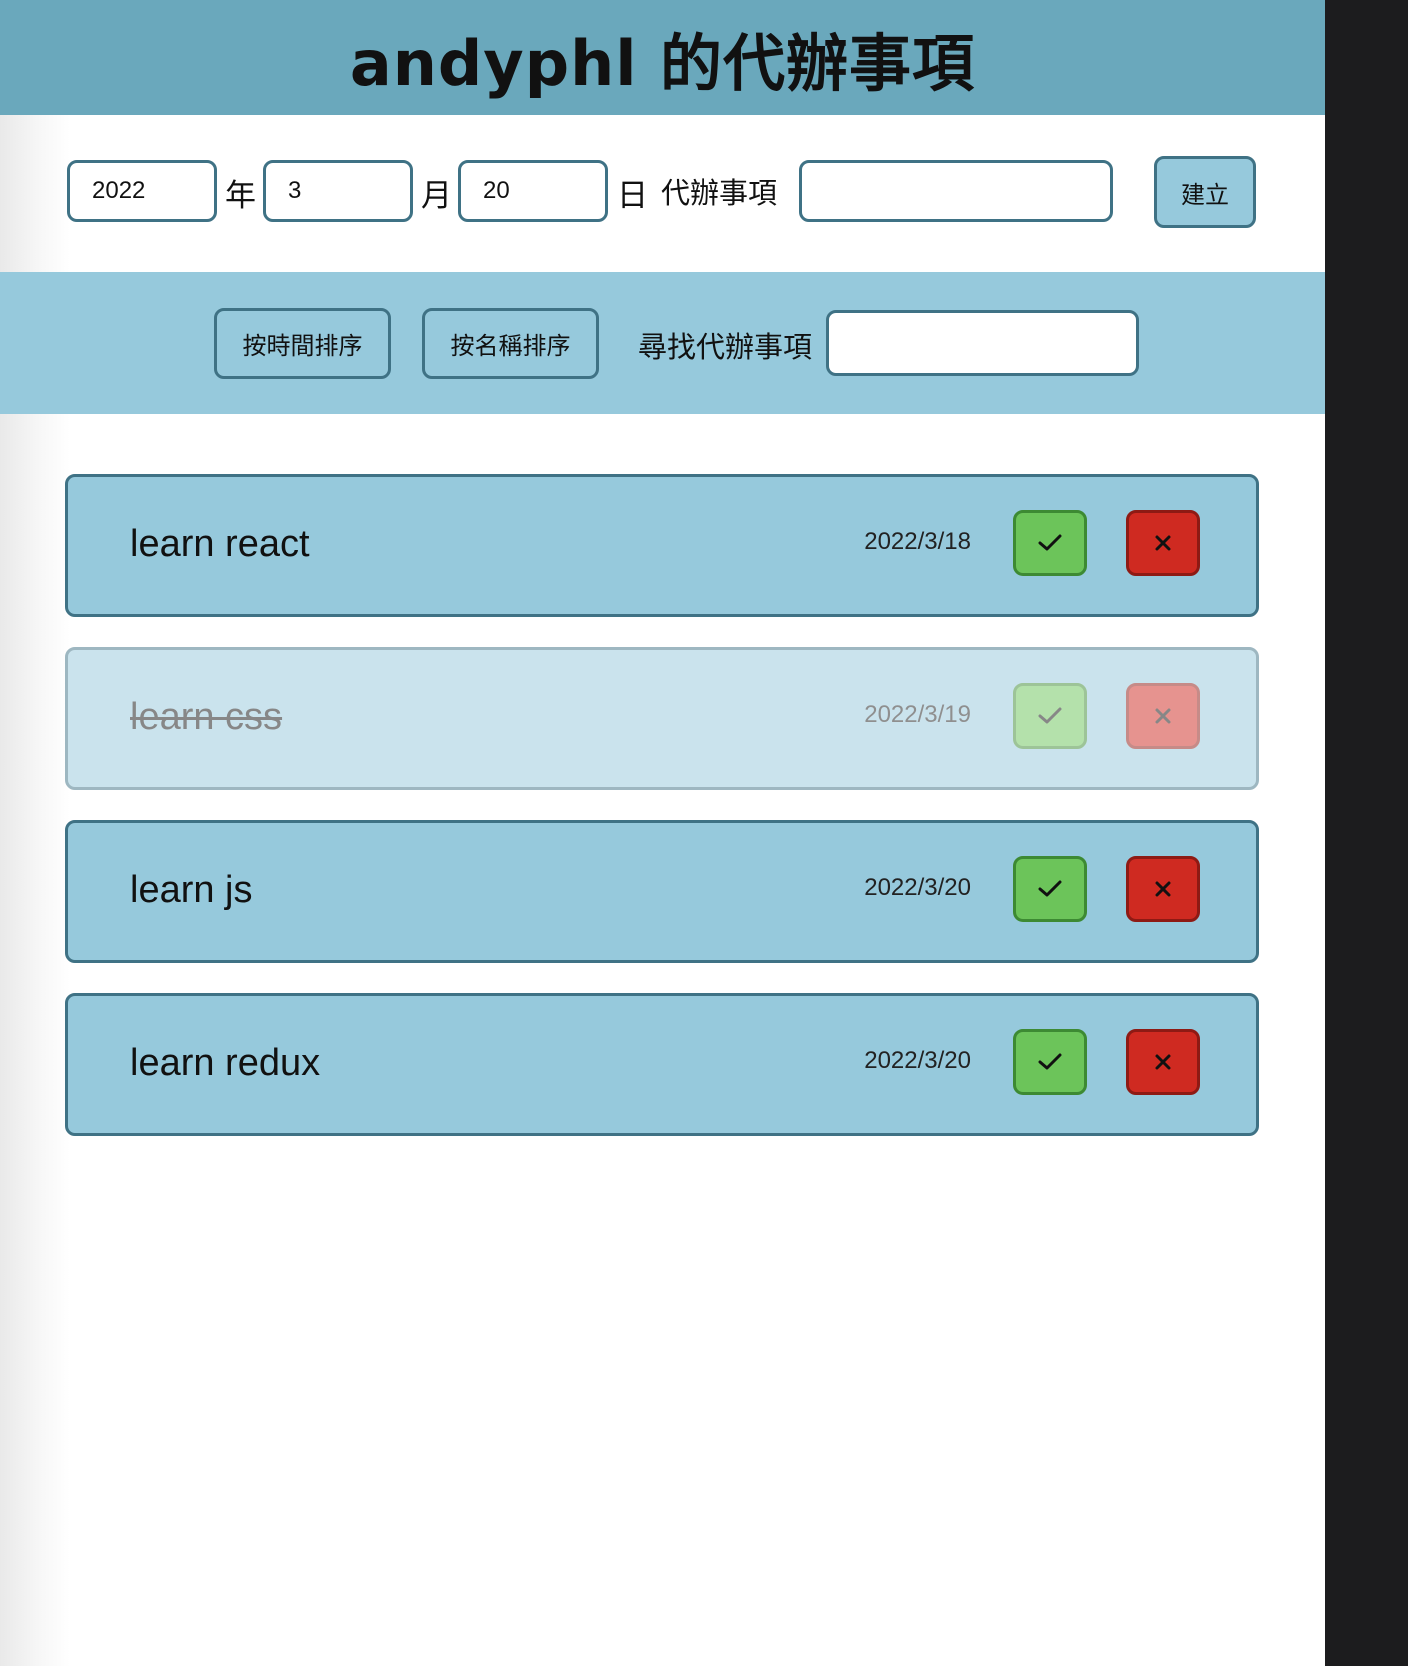 The width and height of the screenshot is (1408, 1666). What do you see at coordinates (917, 714) in the screenshot?
I see `todo-date: 2022/3/19` at bounding box center [917, 714].